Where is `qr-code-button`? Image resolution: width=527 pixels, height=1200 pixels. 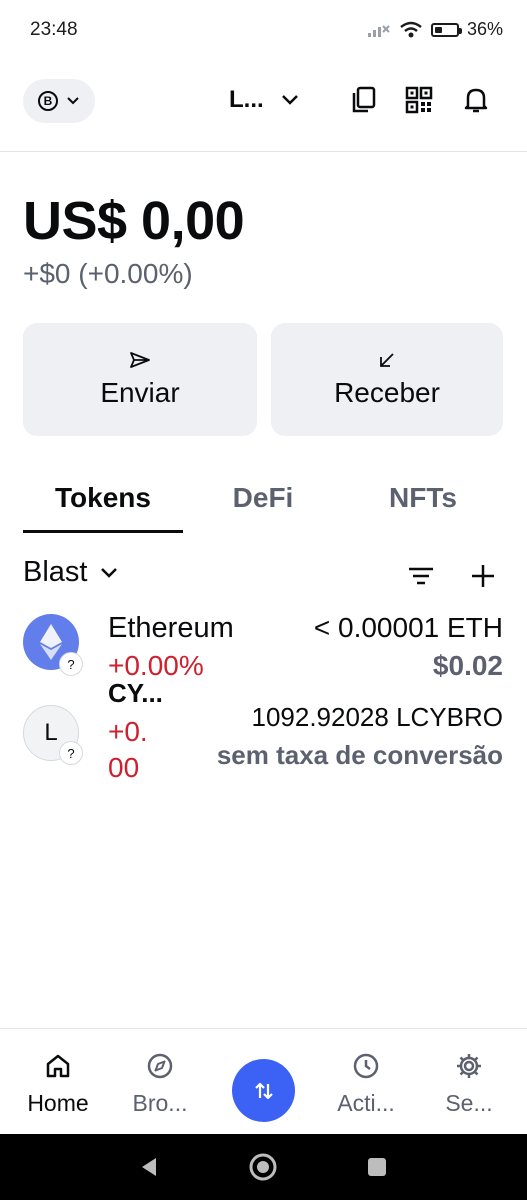 qr-code-button is located at coordinates (419, 100).